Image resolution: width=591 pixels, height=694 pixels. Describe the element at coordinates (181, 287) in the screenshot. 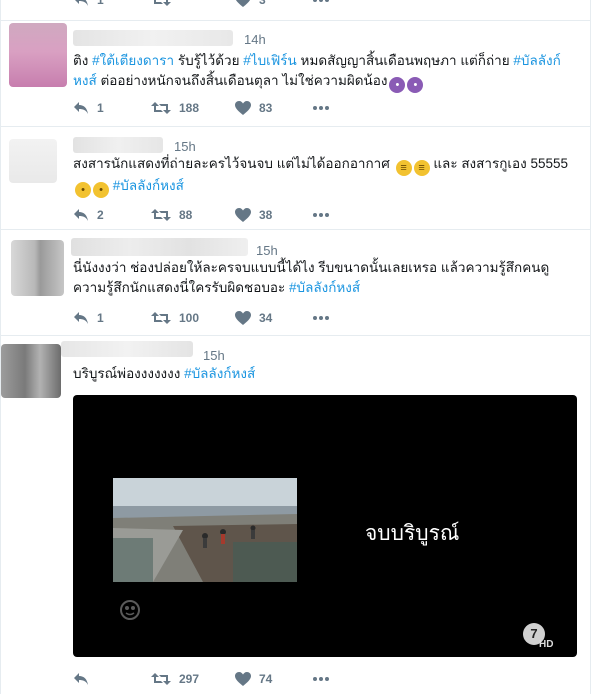

I see `tweet-text-segment: ความรู้สึกนักแสดงนี่ใครรับผิดชอบอะ` at that location.